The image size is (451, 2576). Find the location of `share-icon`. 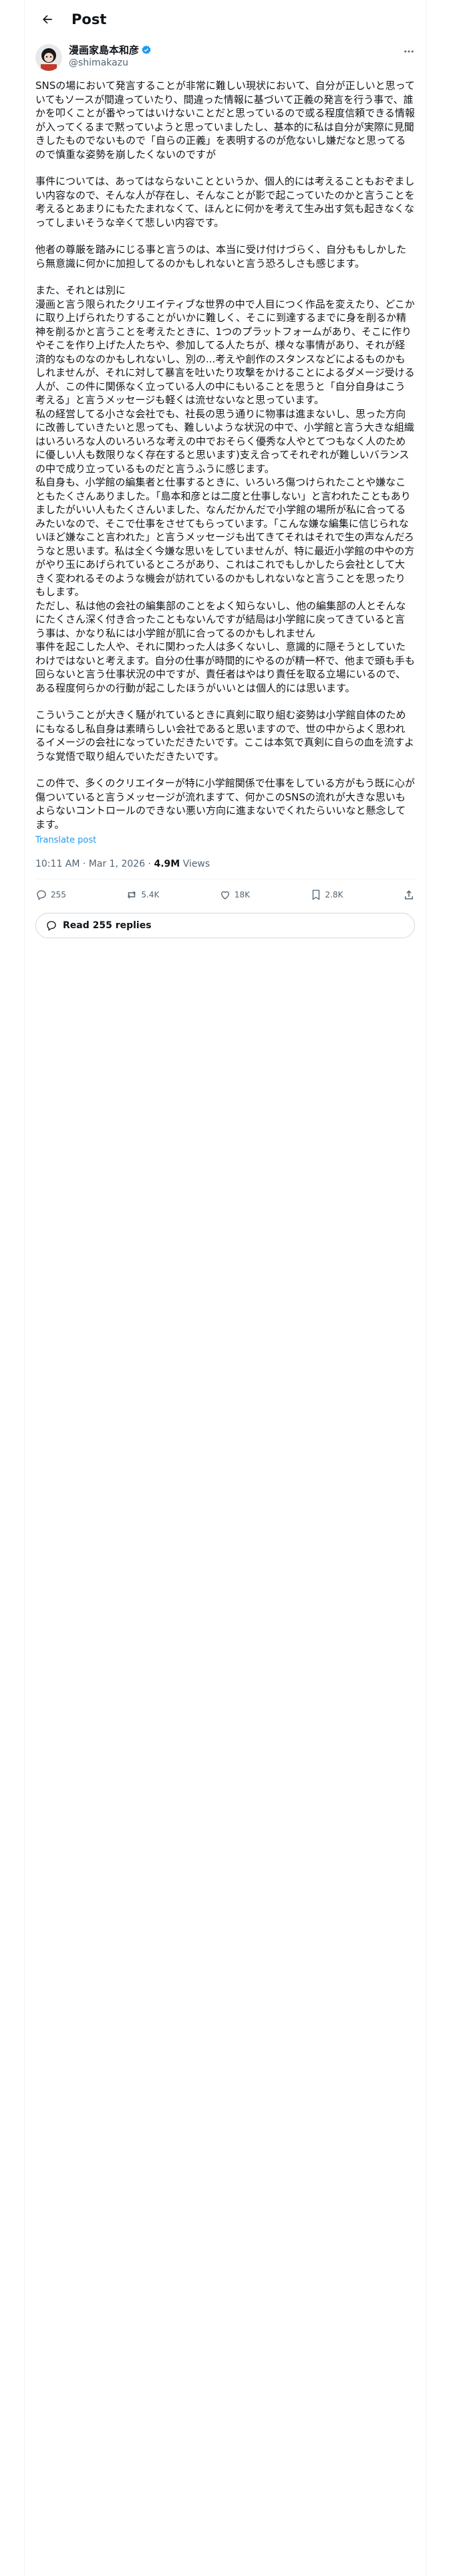

share-icon is located at coordinates (408, 895).